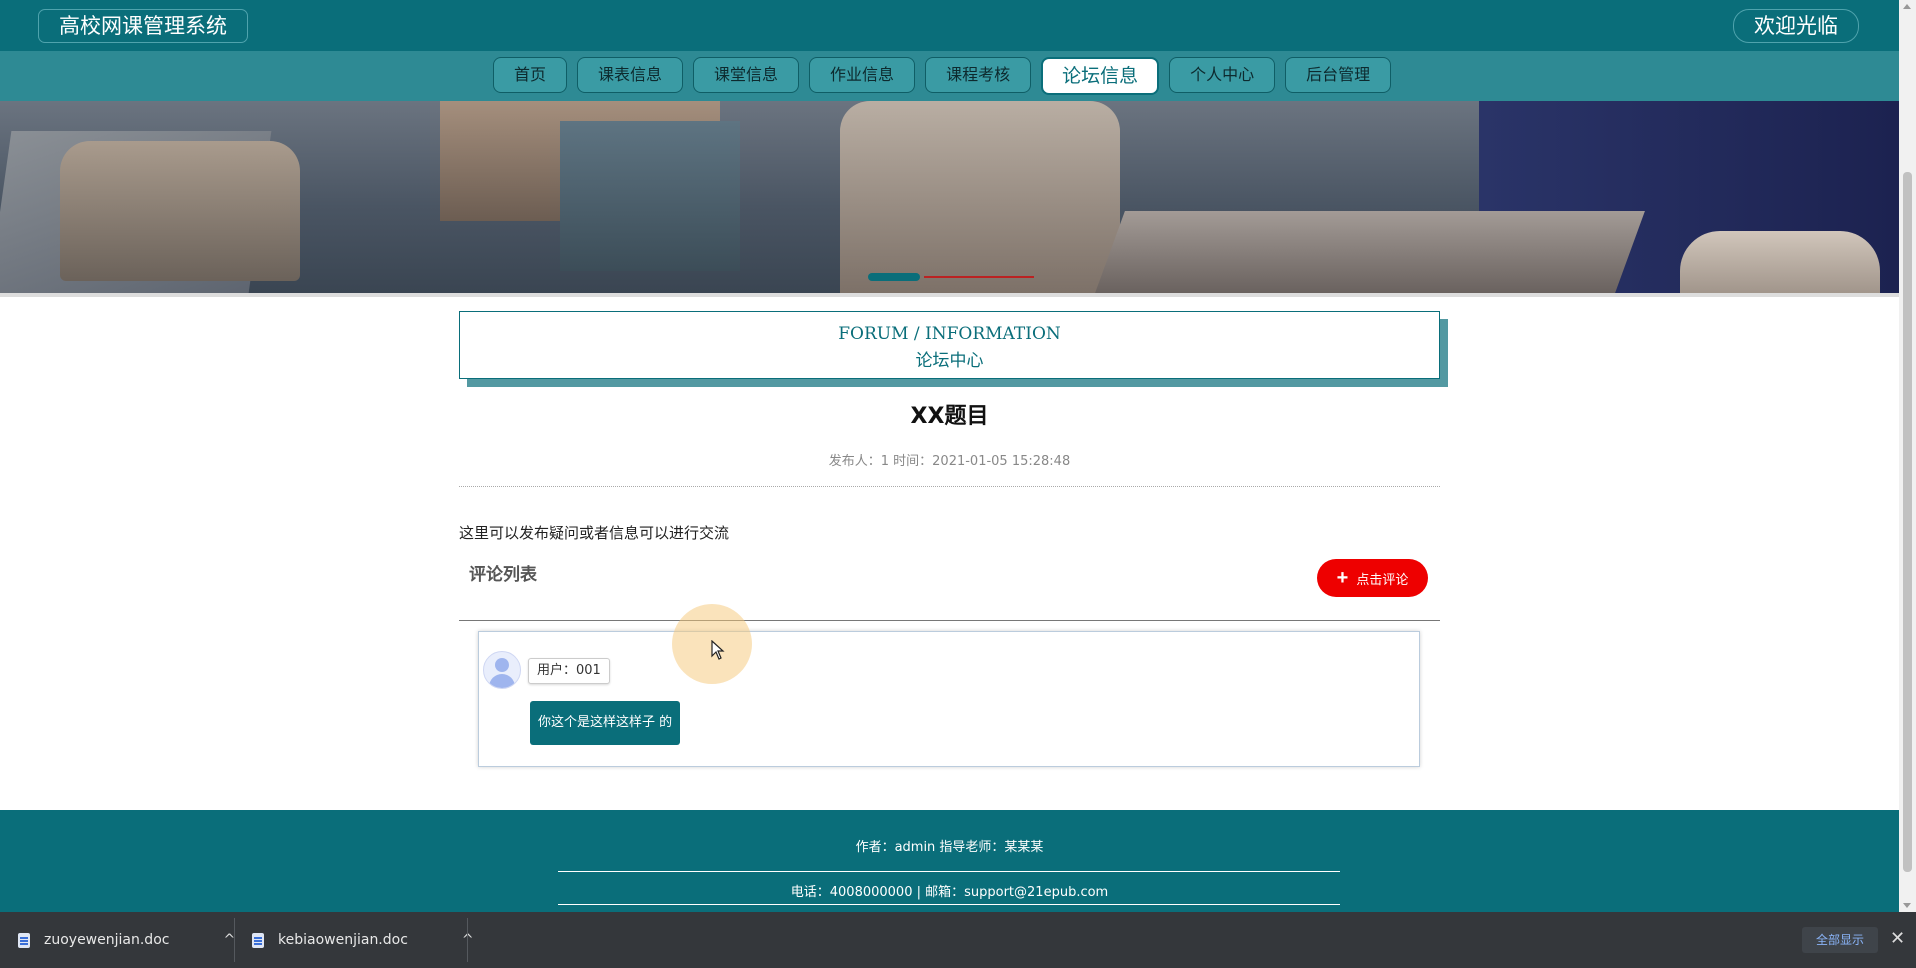 This screenshot has width=1916, height=968. Describe the element at coordinates (949, 416) in the screenshot. I see `post-title: XX题目` at that location.